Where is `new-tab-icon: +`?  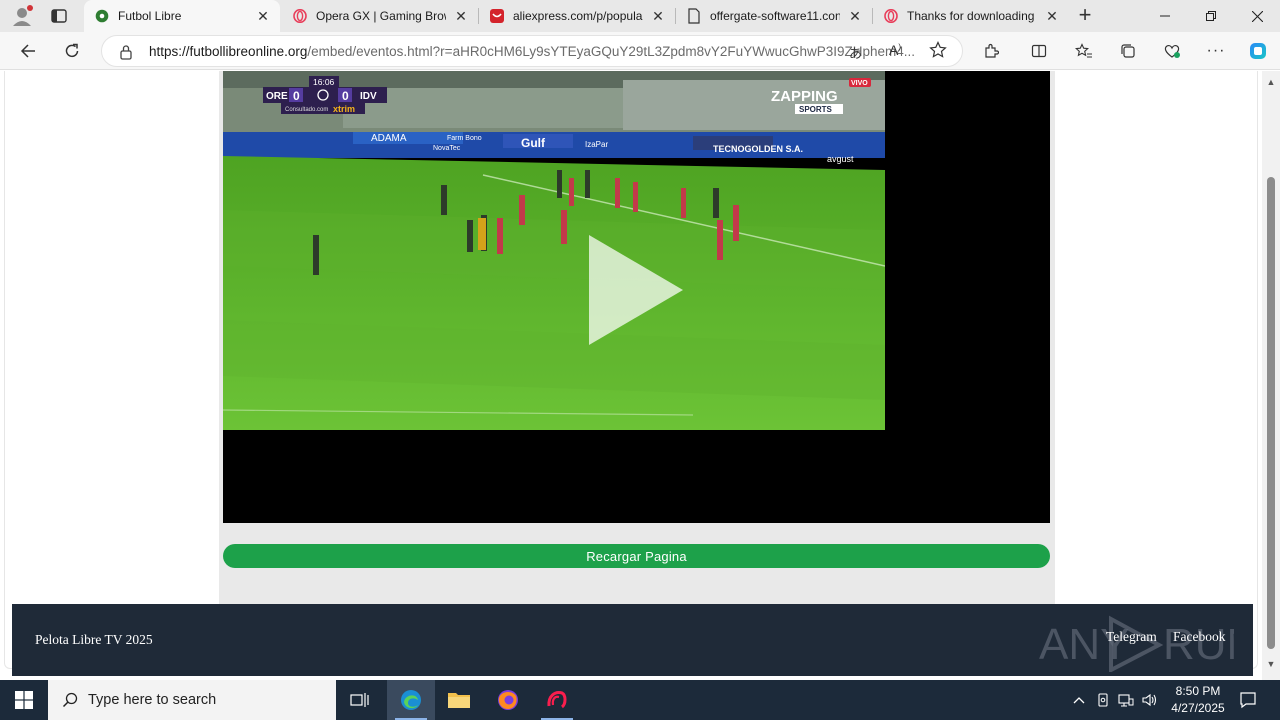 new-tab-icon: + is located at coordinates (1085, 15).